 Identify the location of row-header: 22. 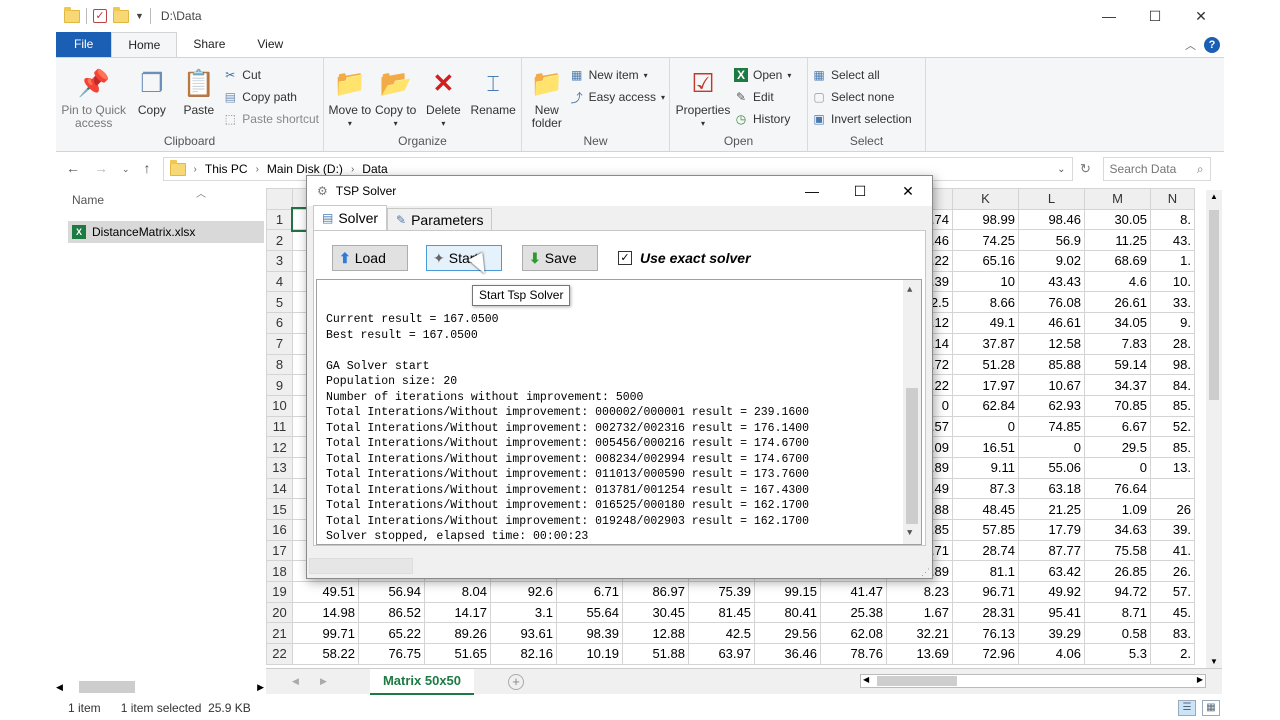
(279, 654).